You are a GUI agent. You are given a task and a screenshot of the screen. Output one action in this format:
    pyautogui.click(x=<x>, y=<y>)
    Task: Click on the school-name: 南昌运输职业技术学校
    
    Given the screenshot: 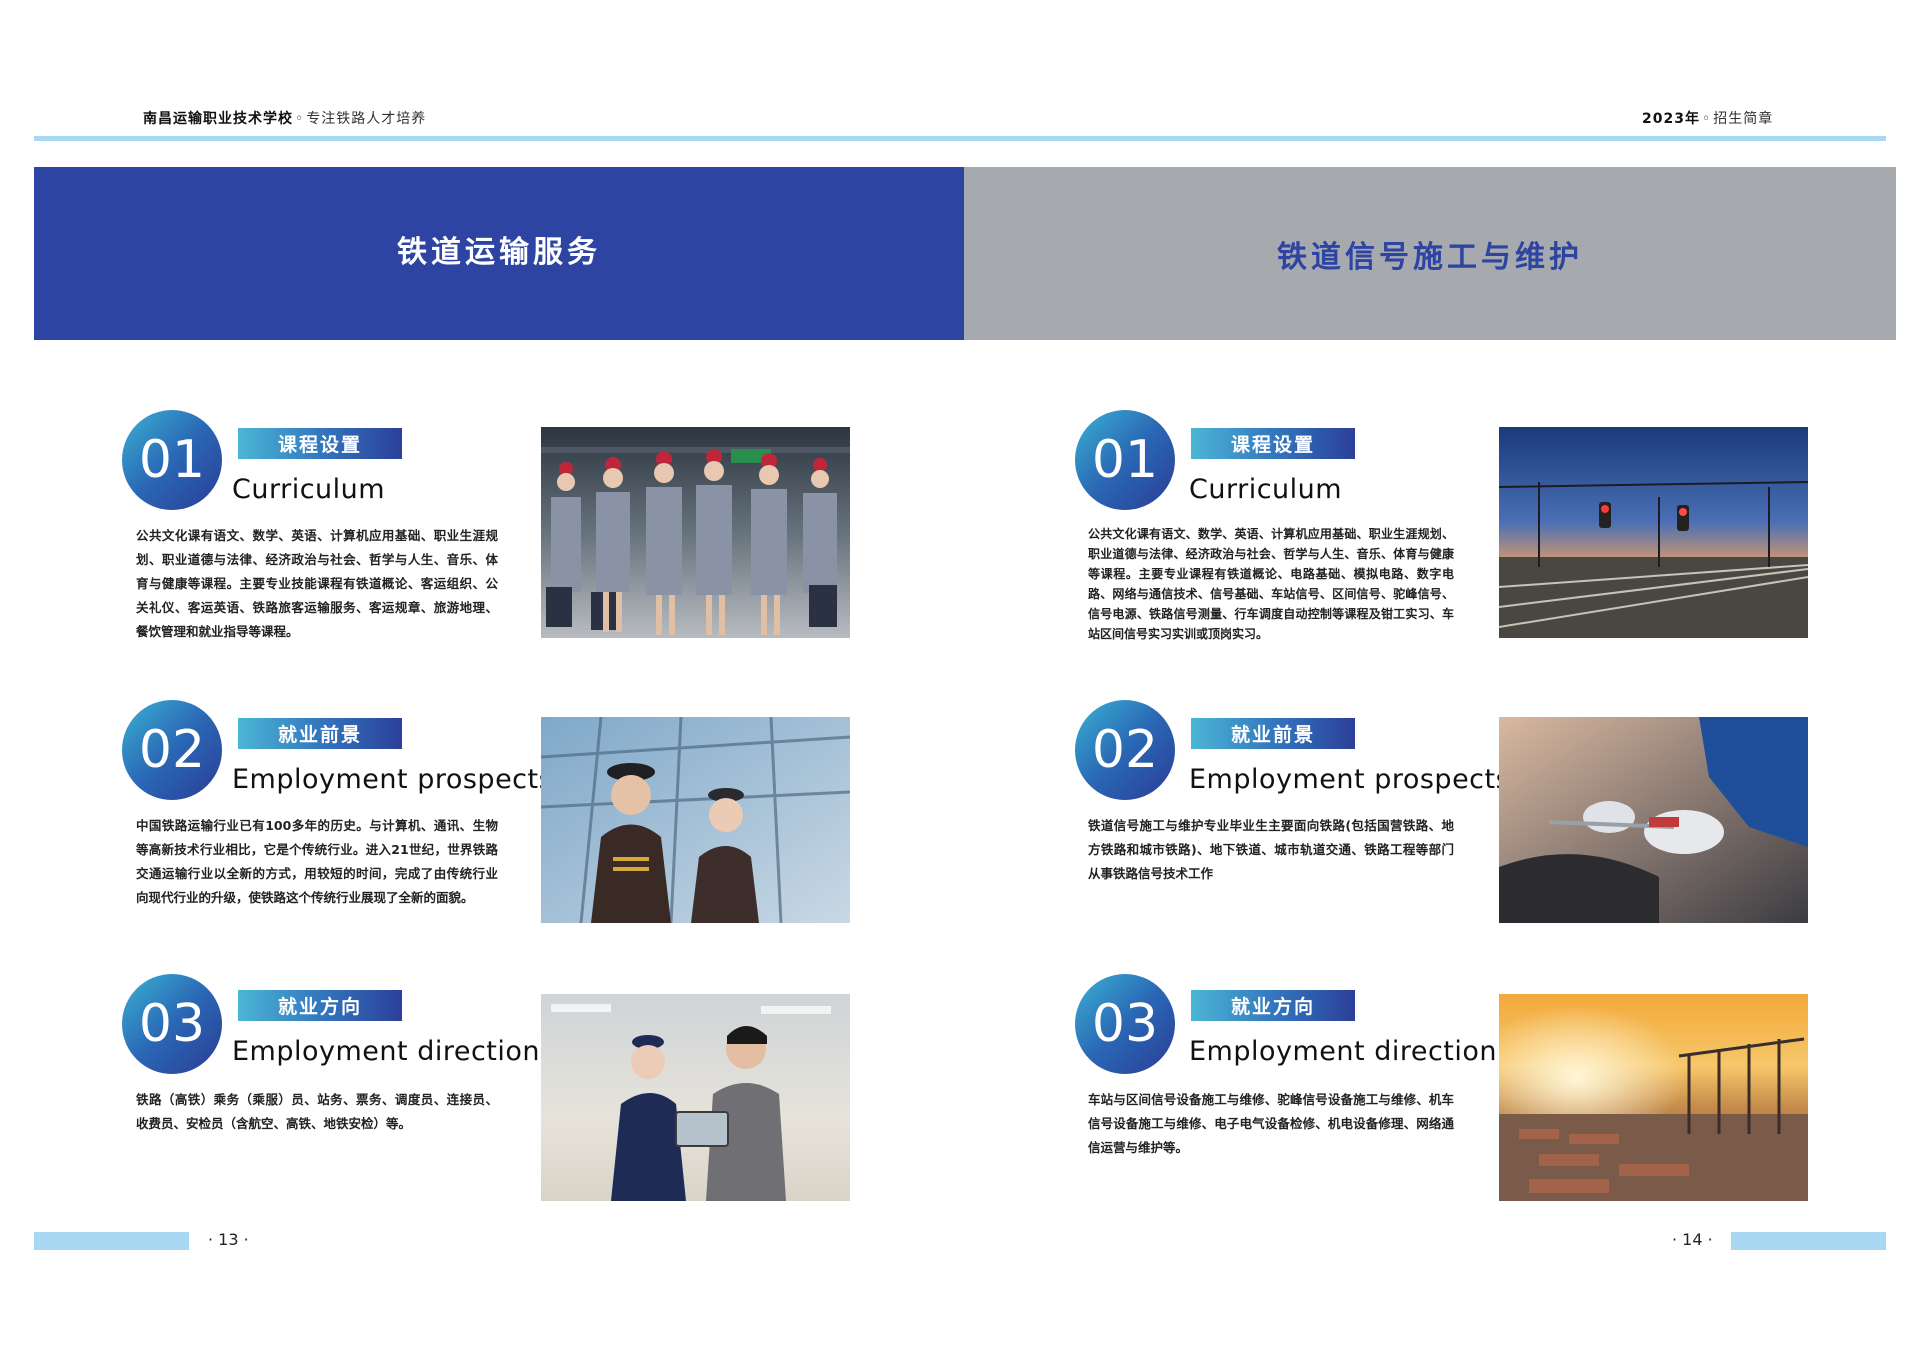 What is the action you would take?
    pyautogui.click(x=218, y=119)
    